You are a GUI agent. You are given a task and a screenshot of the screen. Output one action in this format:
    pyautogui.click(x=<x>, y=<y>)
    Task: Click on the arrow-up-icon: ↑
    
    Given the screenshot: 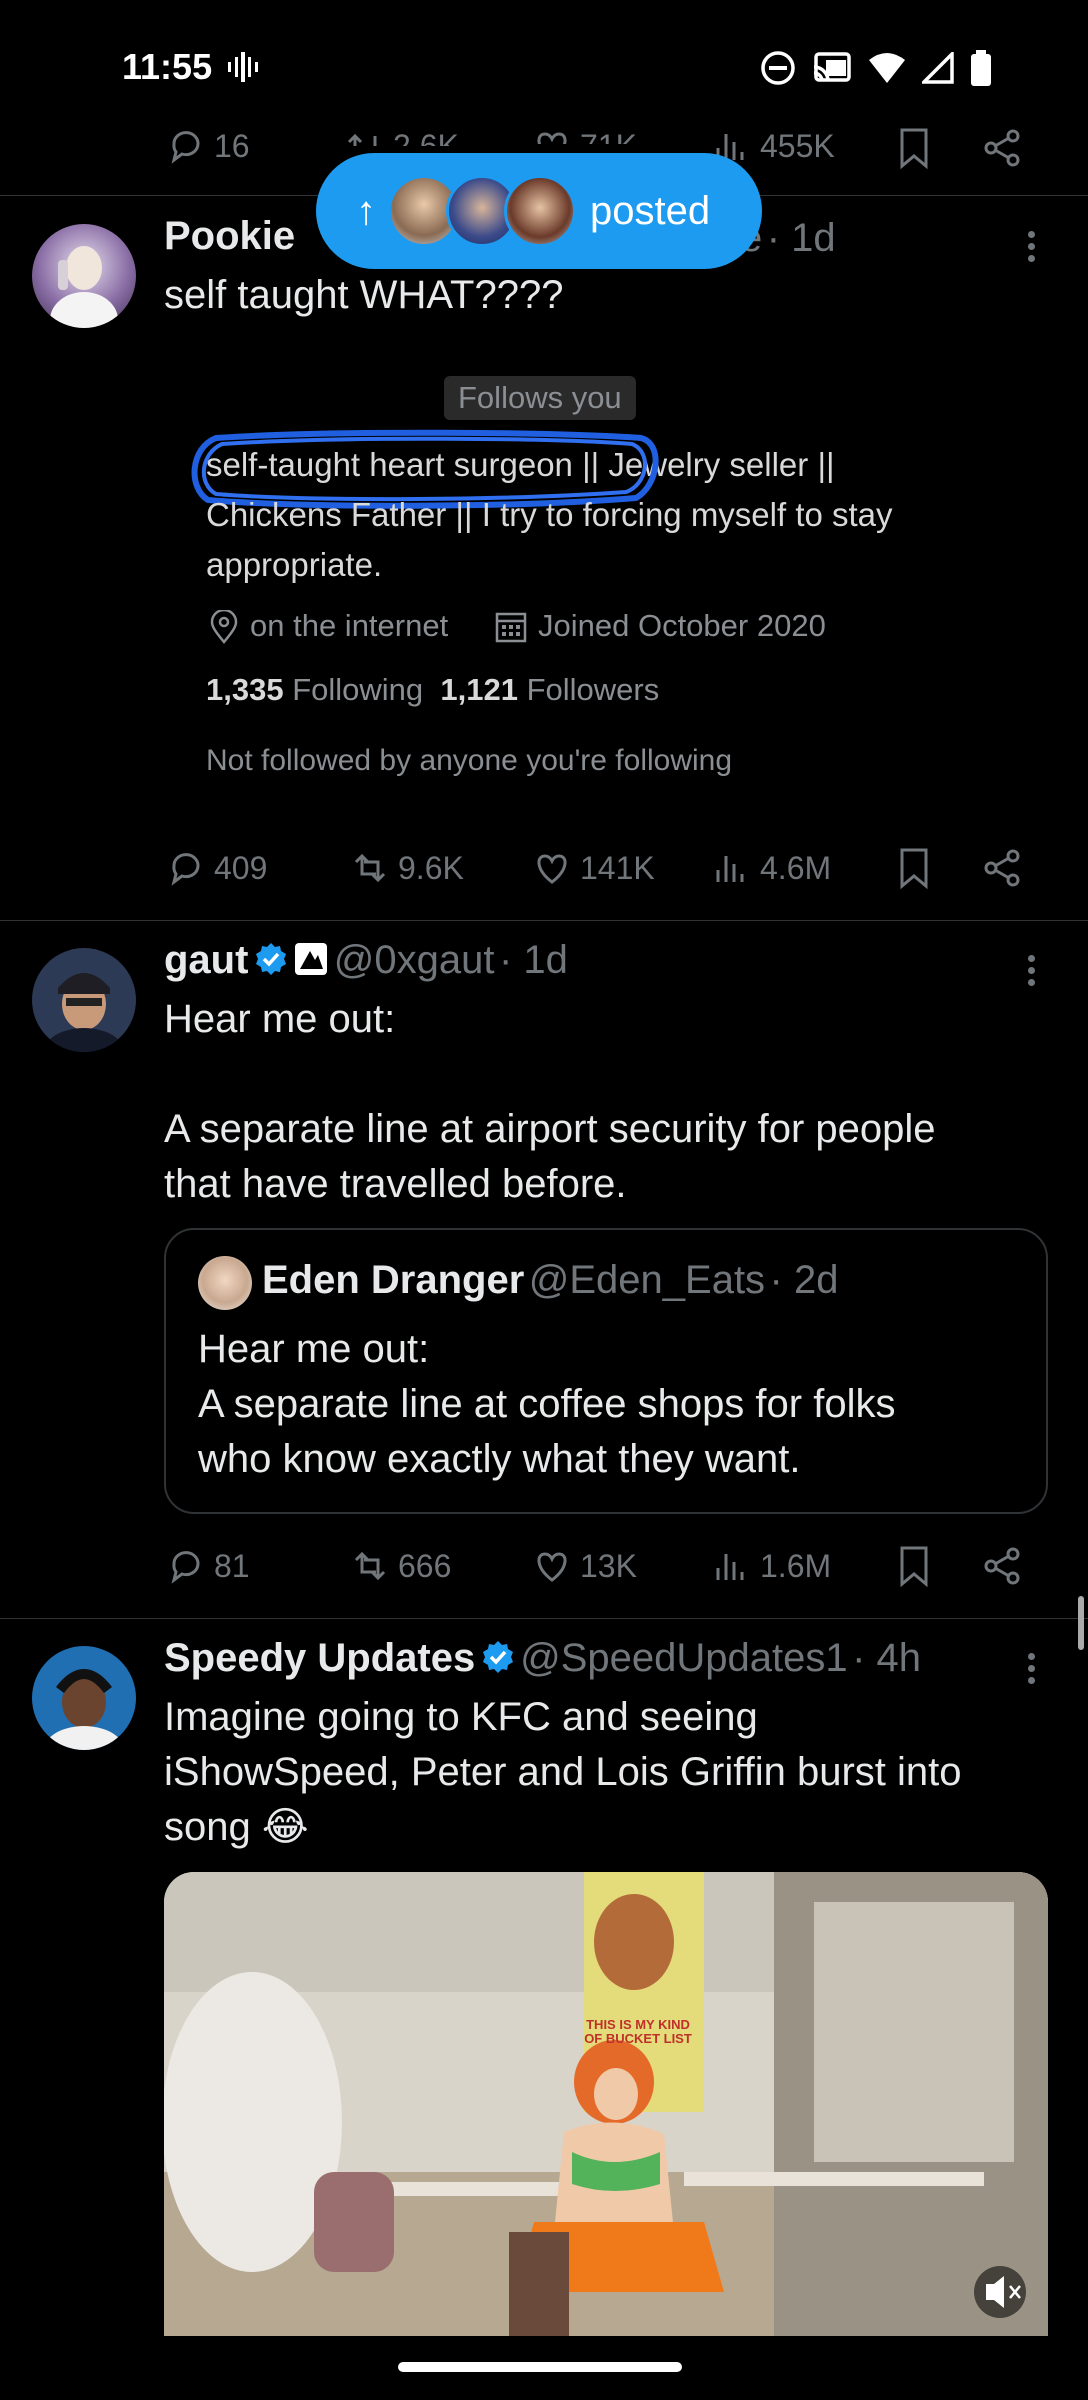 What is the action you would take?
    pyautogui.click(x=366, y=210)
    